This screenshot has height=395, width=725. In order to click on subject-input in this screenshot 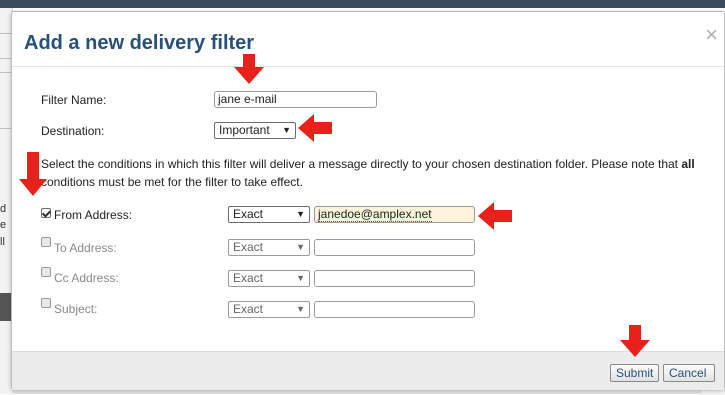, I will do `click(394, 309)`.